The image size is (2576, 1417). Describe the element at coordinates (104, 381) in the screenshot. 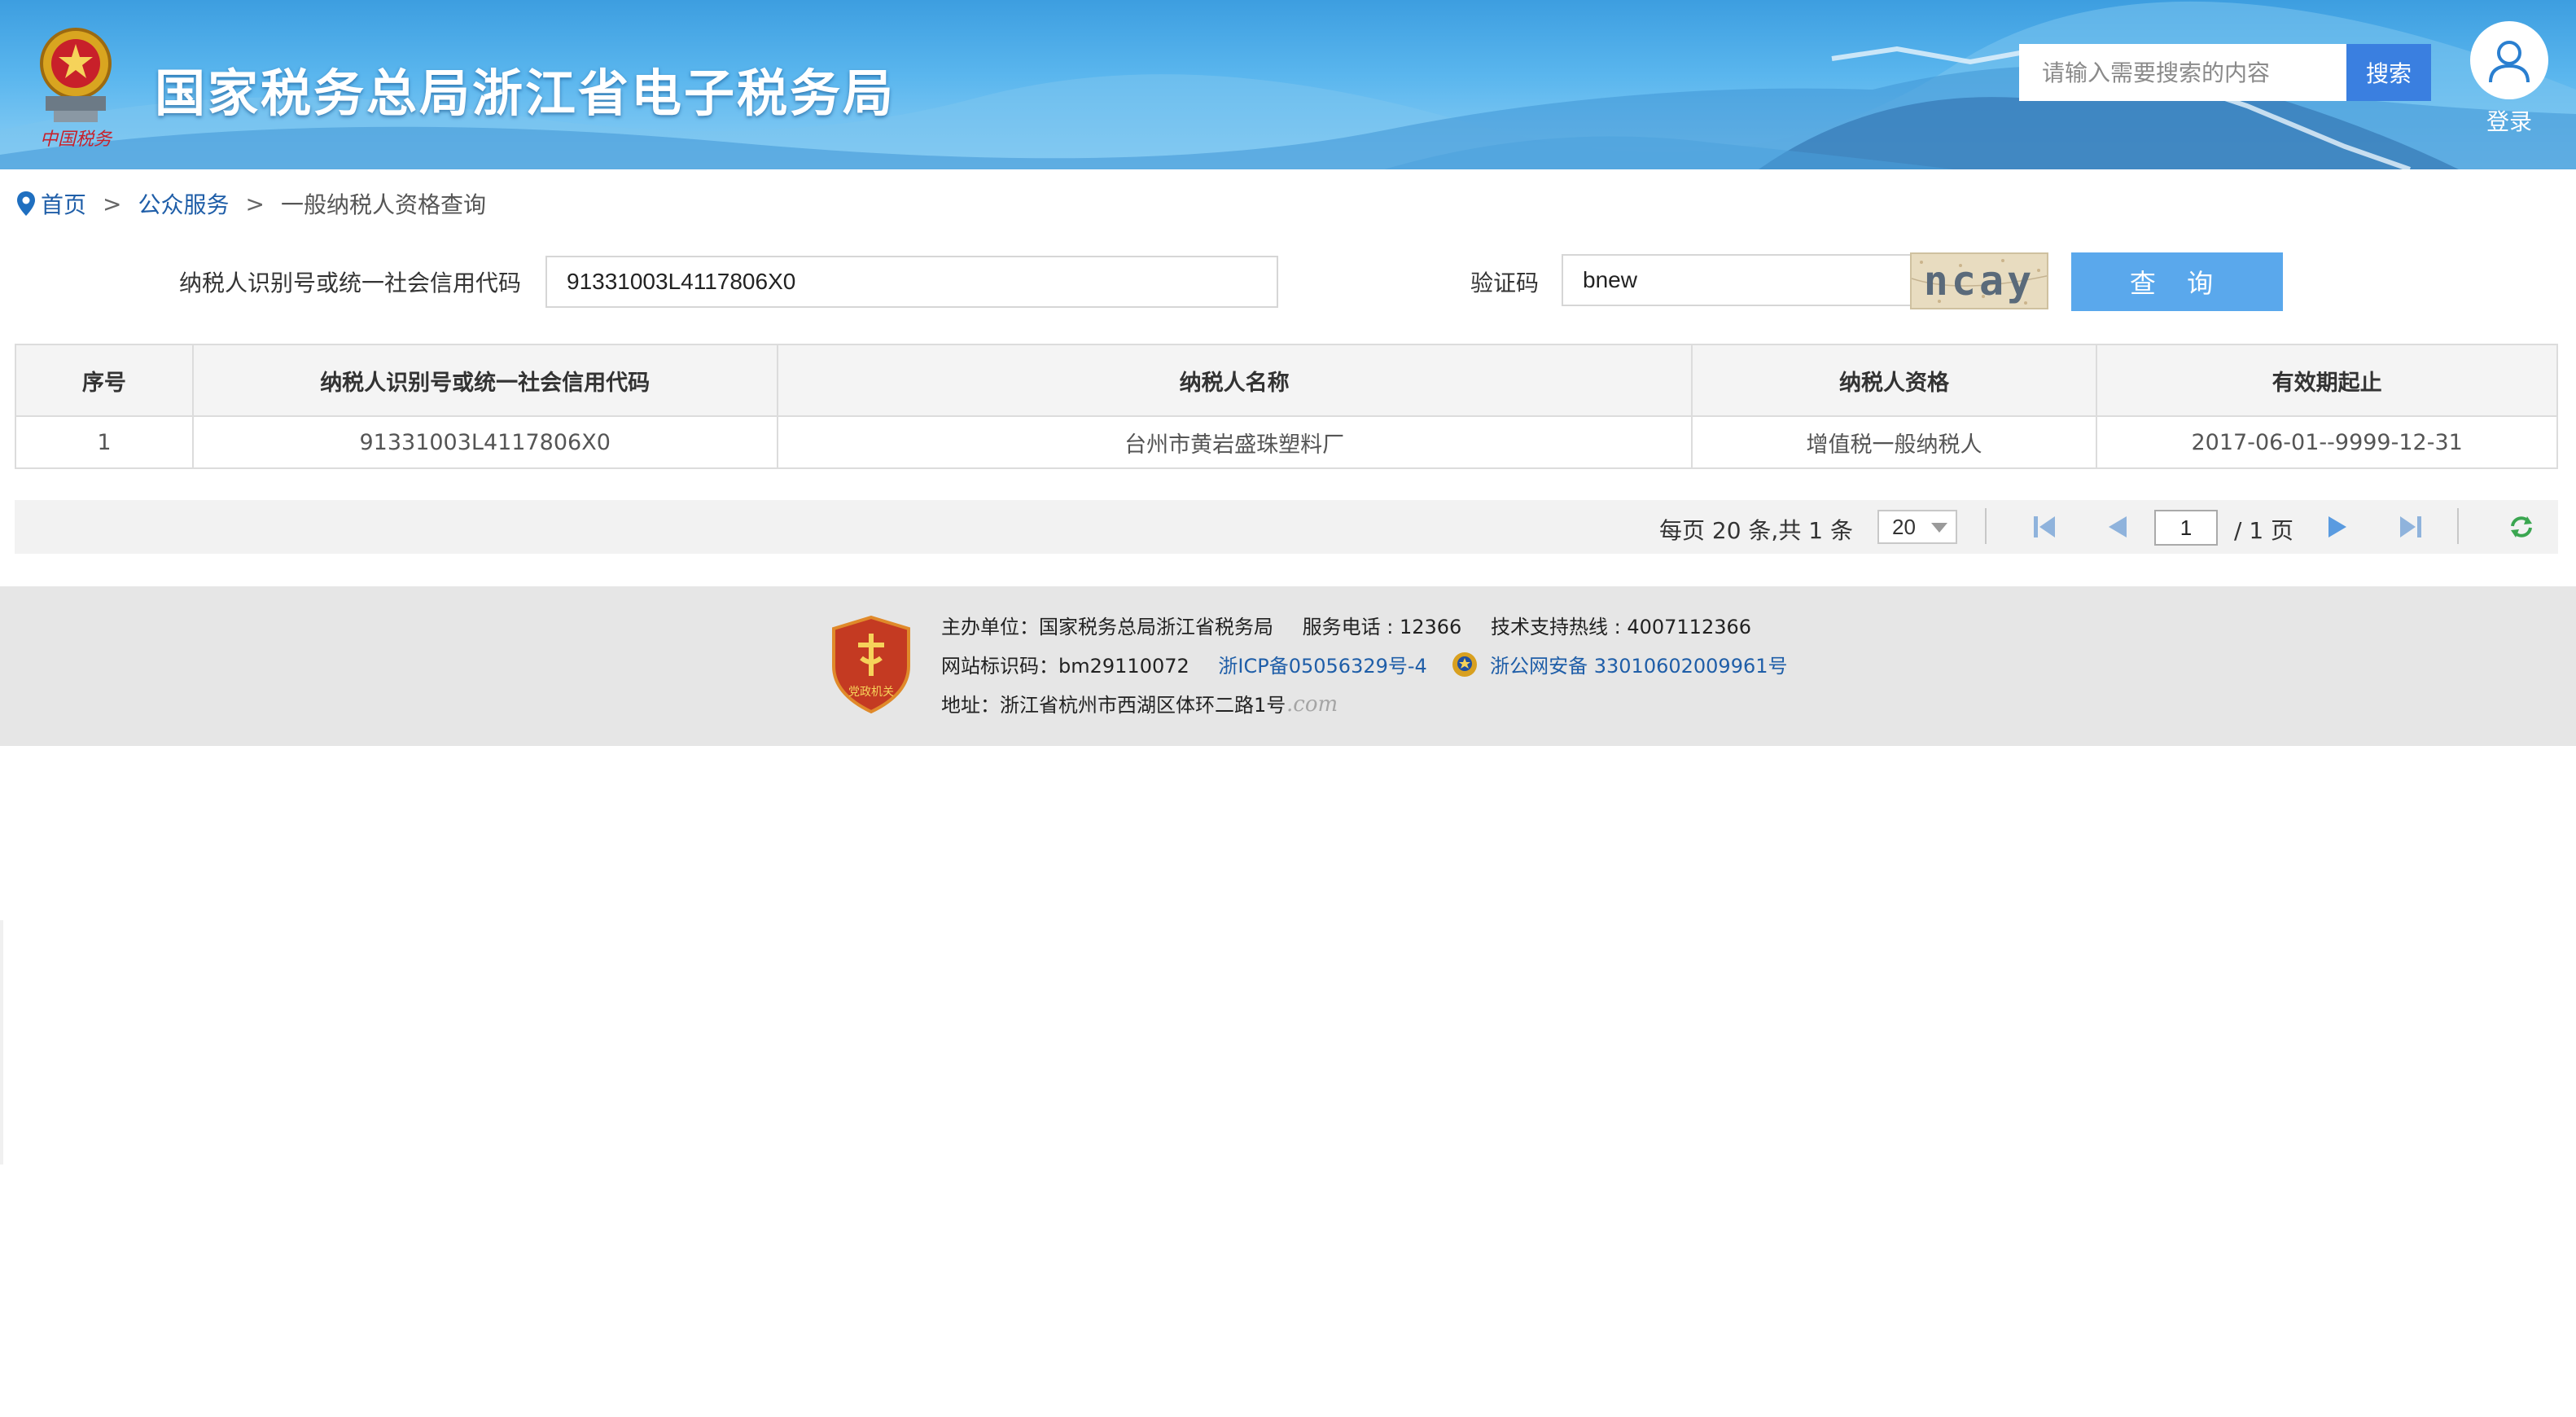

I see `column-header-index: 序号` at that location.